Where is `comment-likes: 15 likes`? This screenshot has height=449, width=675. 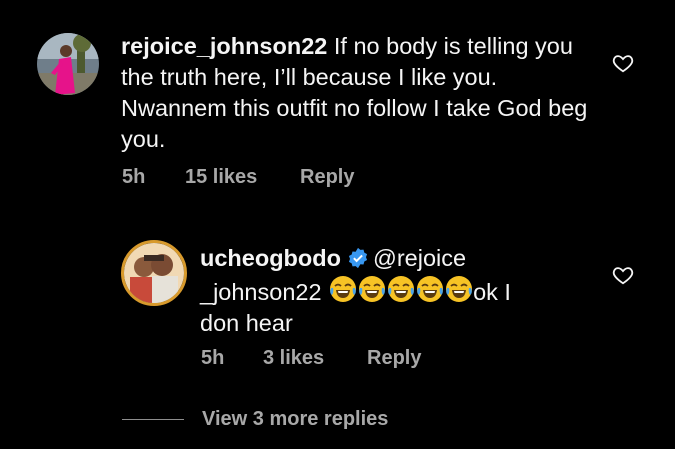 comment-likes: 15 likes is located at coordinates (242, 177).